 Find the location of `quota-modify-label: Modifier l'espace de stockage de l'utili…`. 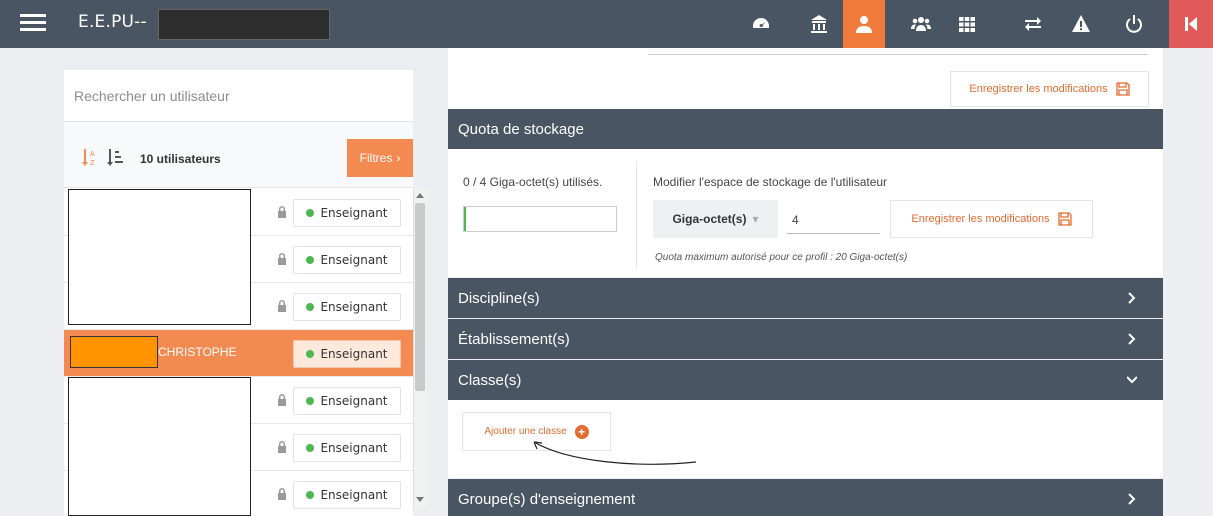

quota-modify-label: Modifier l'espace de stockage de l'utili… is located at coordinates (770, 182).